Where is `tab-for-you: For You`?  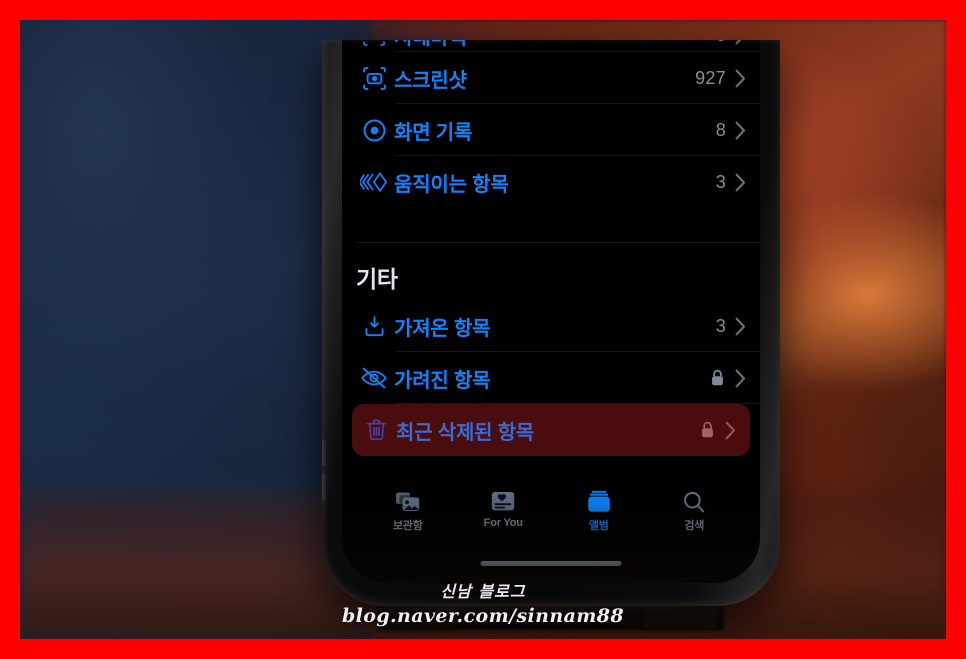
tab-for-you: For You is located at coordinates (504, 507).